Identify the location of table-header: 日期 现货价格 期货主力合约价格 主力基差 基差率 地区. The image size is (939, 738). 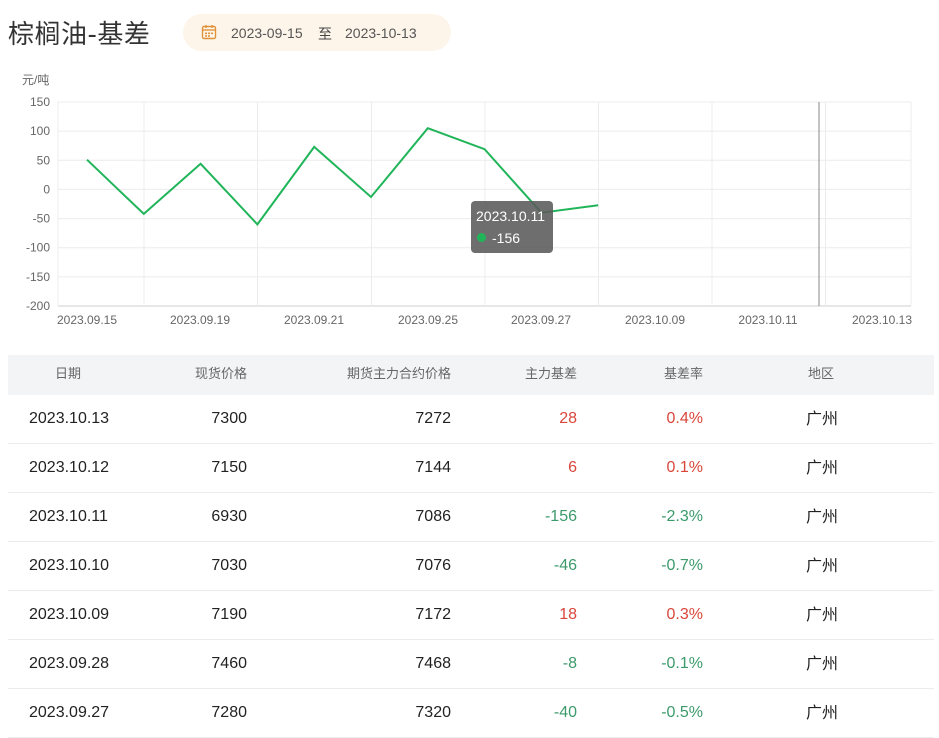
(471, 375).